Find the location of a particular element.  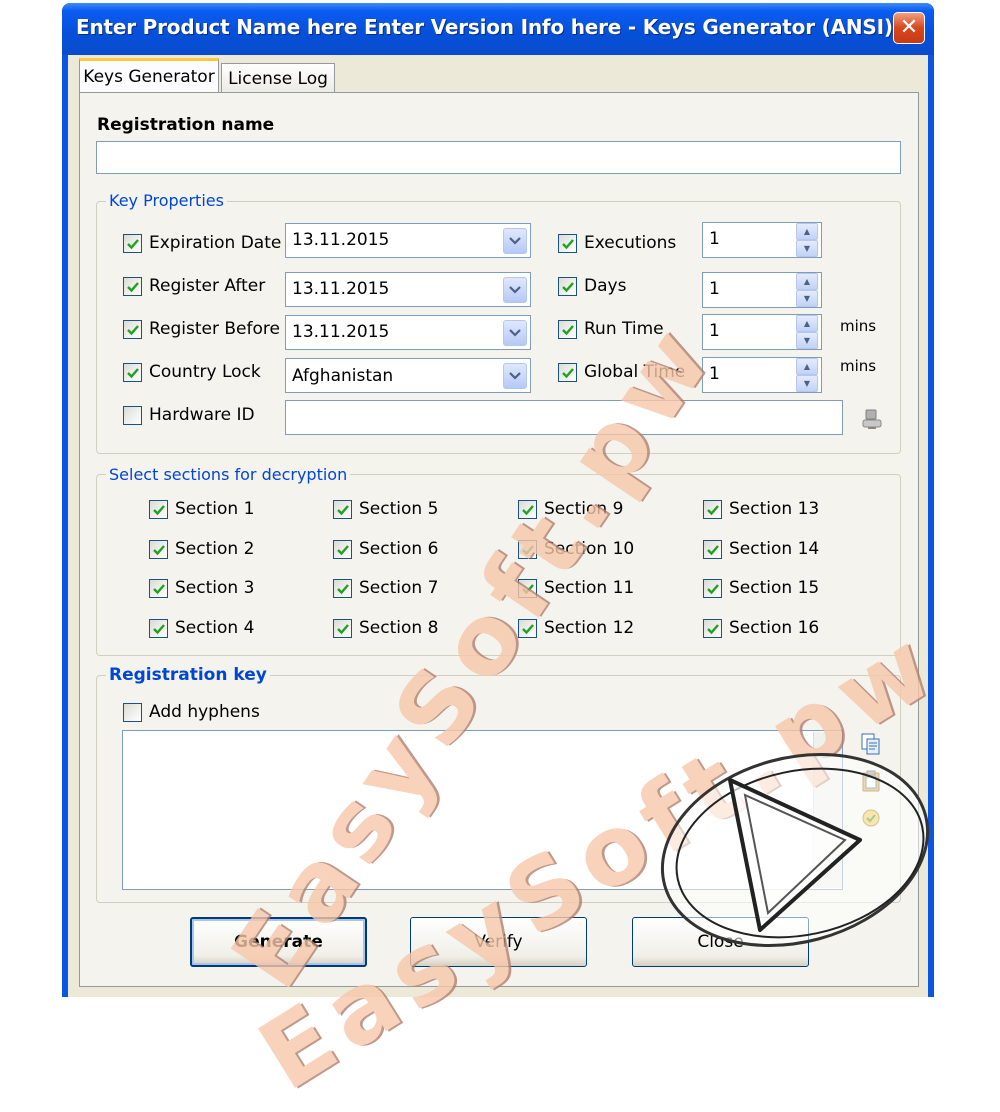

hardware-id-checkbox is located at coordinates (132, 415).